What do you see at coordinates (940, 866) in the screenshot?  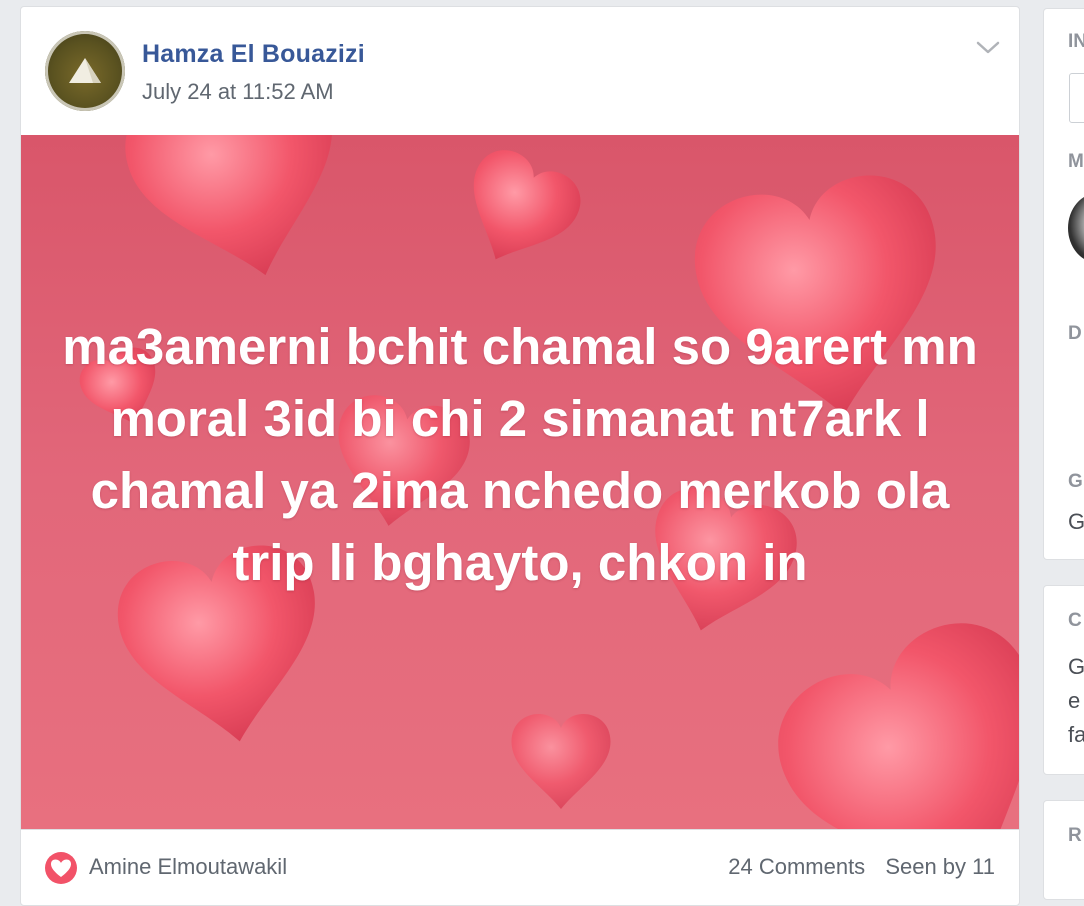 I see `seen-by-count: Seen by 11` at bounding box center [940, 866].